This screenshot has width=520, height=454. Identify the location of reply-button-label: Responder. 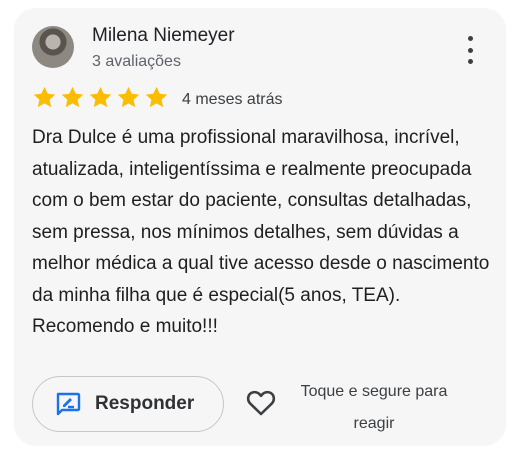
(145, 403).